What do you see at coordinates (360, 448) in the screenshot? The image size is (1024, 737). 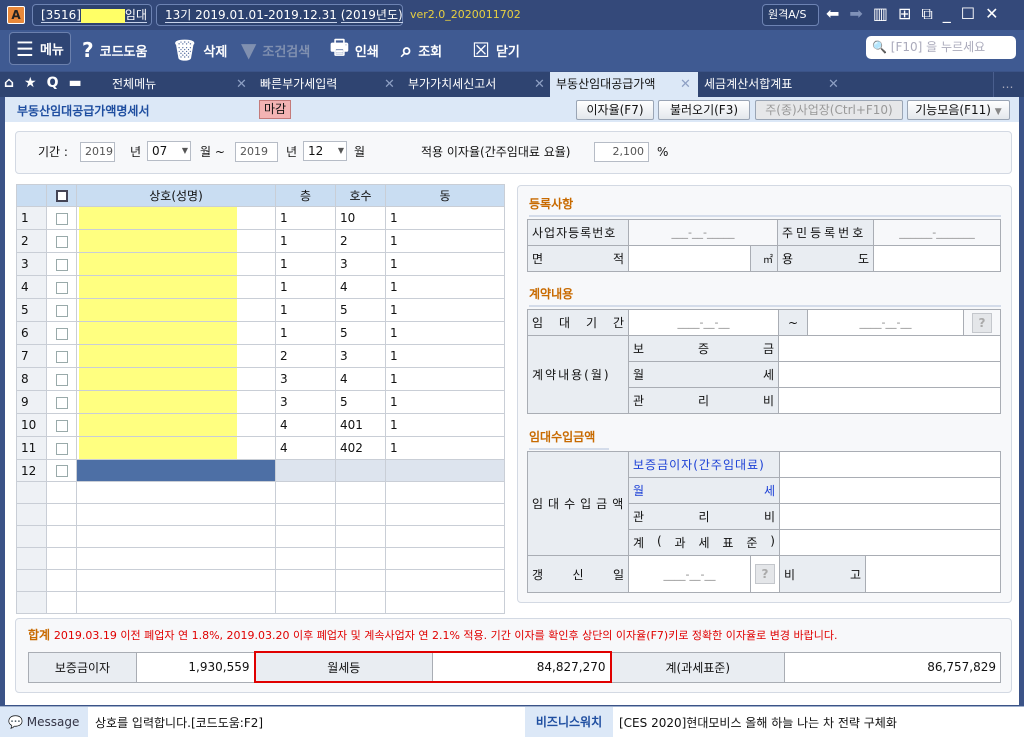 I see `grid-cell: 402` at bounding box center [360, 448].